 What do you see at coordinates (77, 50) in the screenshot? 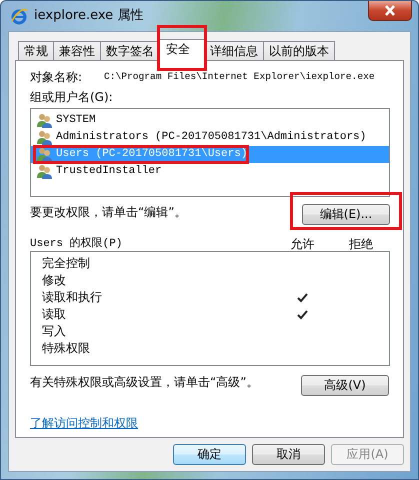
I see `tab: 兼容性` at bounding box center [77, 50].